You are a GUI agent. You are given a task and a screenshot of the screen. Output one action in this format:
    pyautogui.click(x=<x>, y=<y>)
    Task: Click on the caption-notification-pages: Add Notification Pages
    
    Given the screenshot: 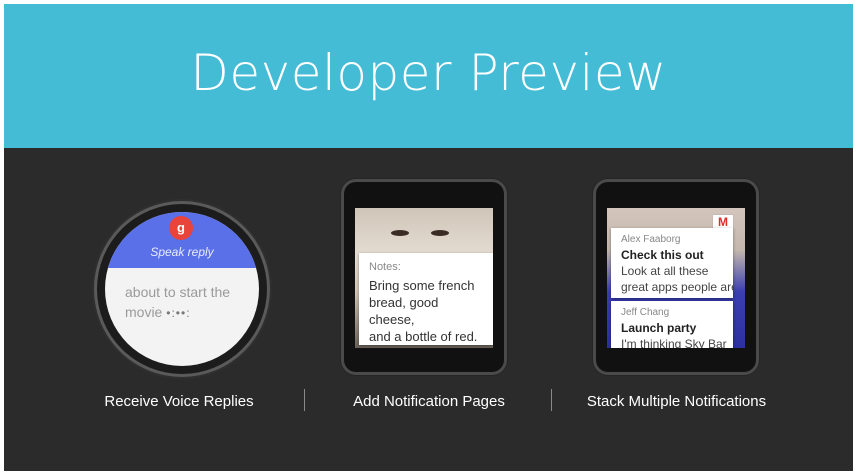 What is the action you would take?
    pyautogui.click(x=429, y=401)
    